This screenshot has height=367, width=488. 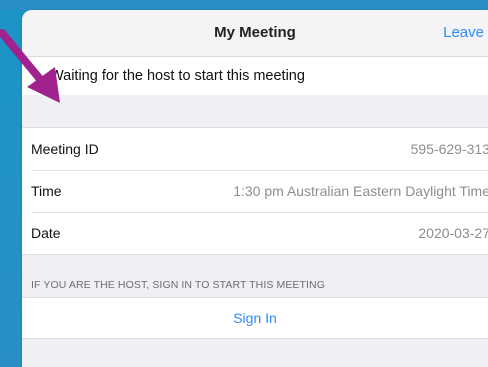 What do you see at coordinates (244, 5) in the screenshot?
I see `background-strip` at bounding box center [244, 5].